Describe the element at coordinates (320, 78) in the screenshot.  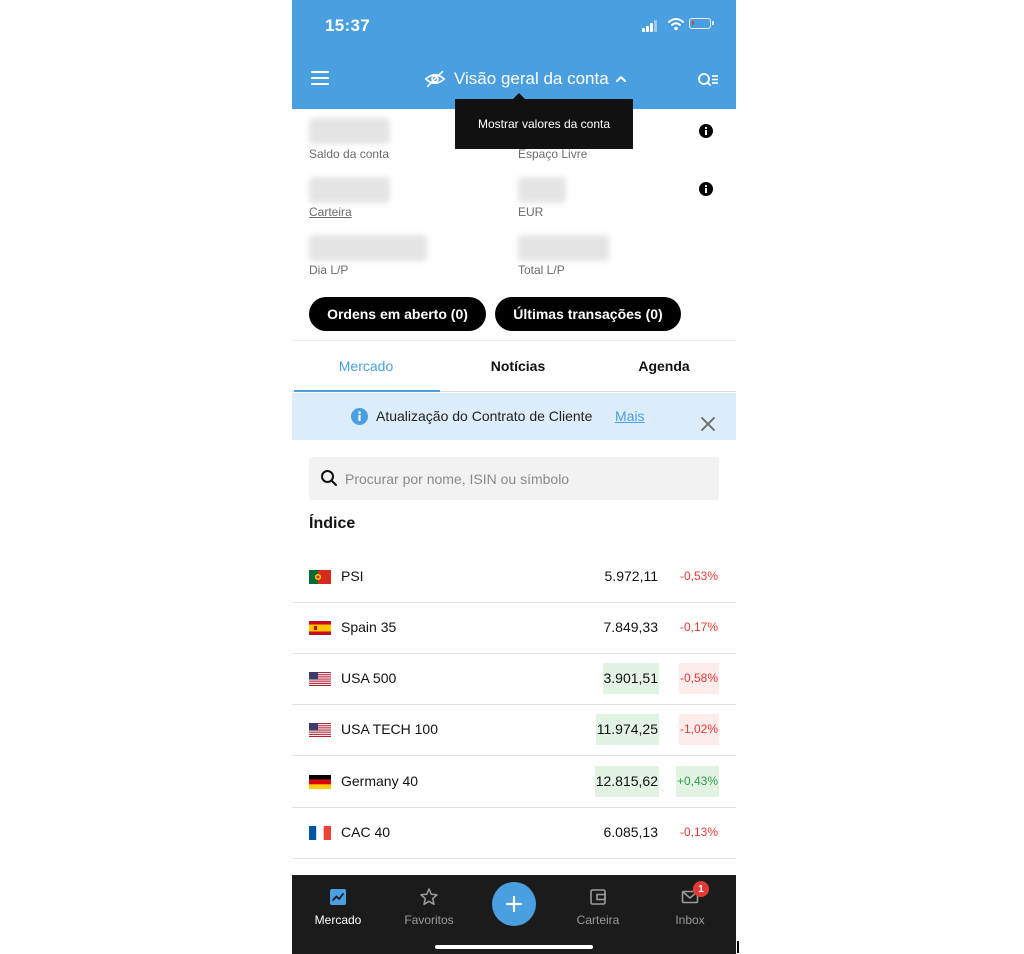
I see `menu-button` at that location.